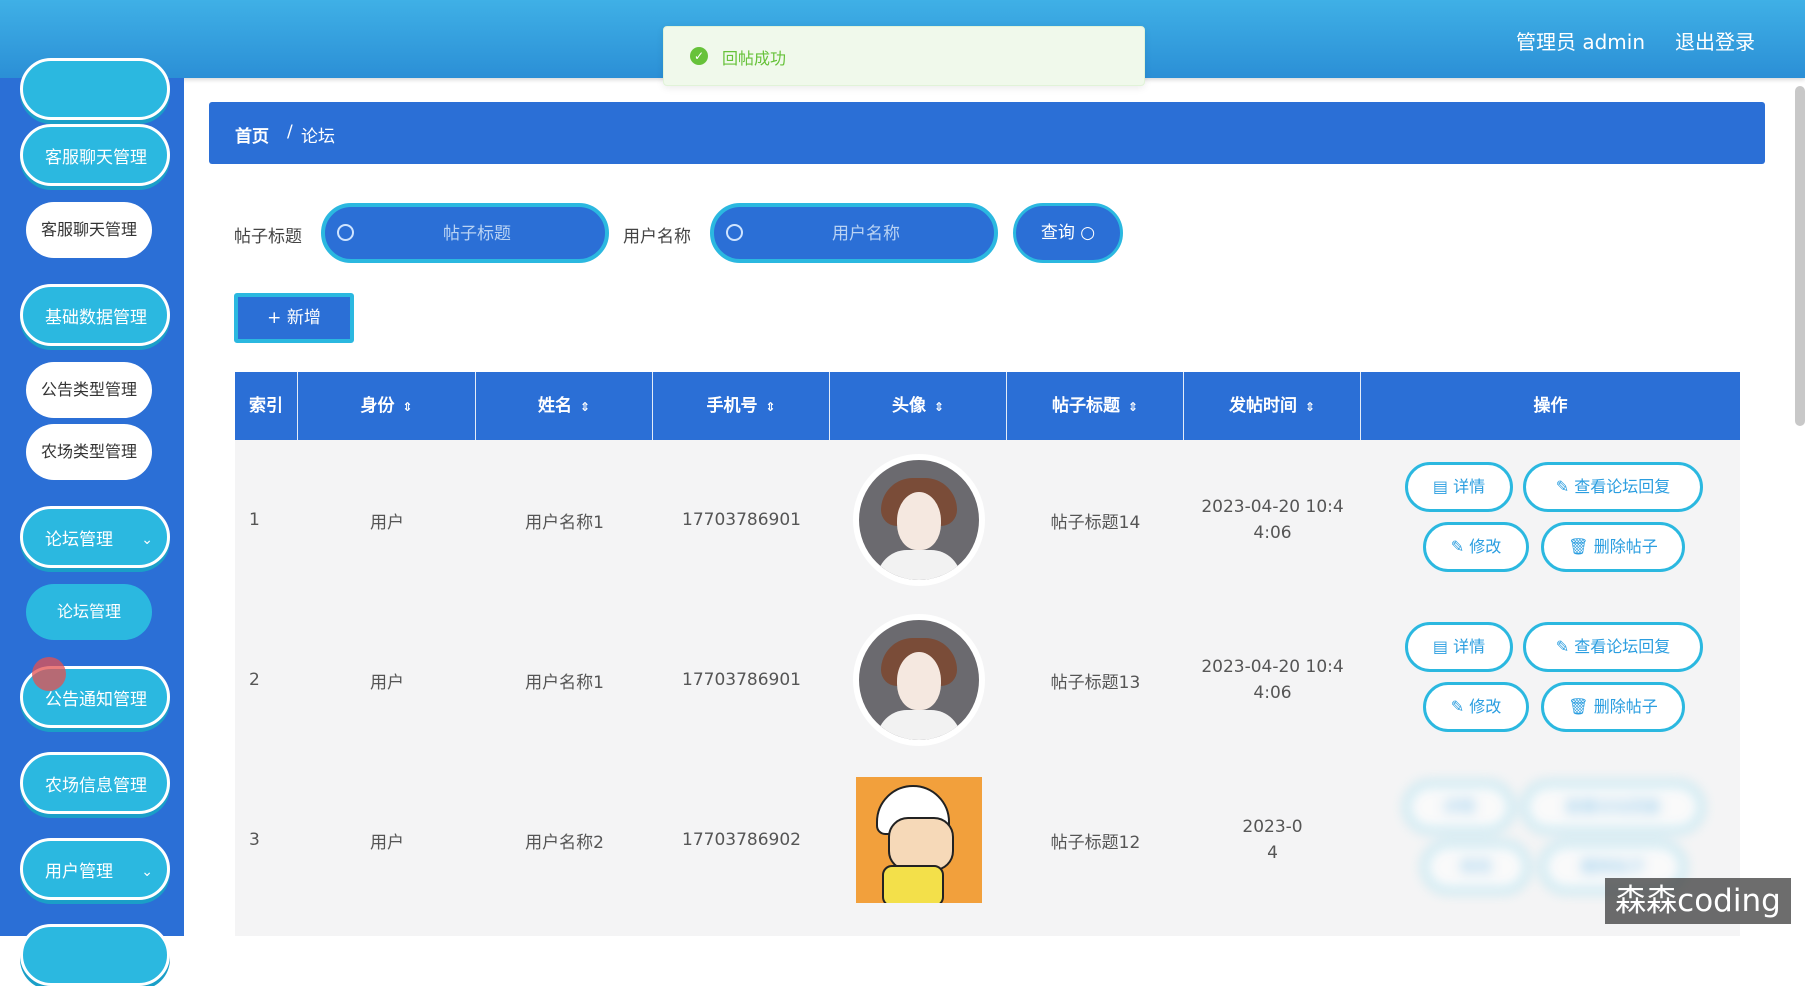  I want to click on sidebar-item-forum: 论坛管理, so click(89, 612).